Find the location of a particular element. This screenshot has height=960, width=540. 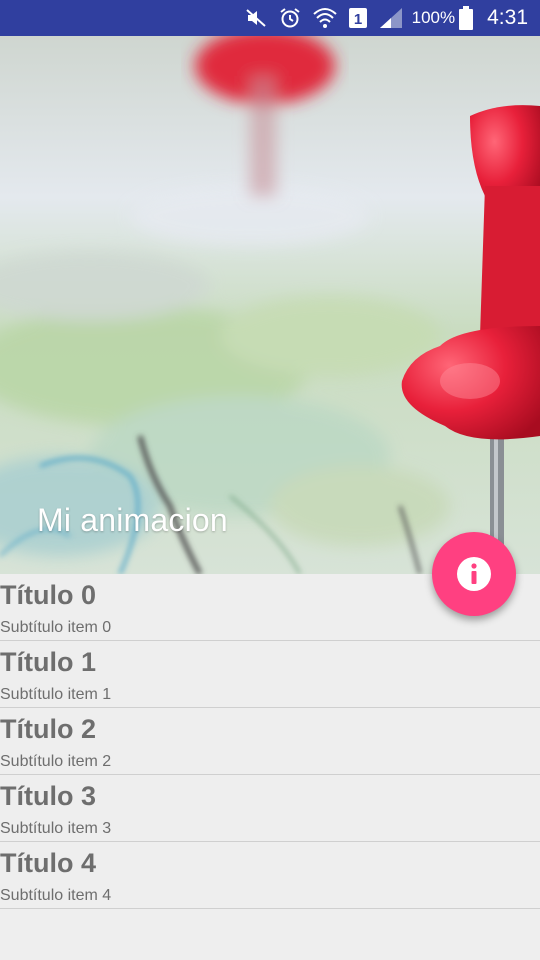

sim-slot-label: 1 is located at coordinates (357, 19).